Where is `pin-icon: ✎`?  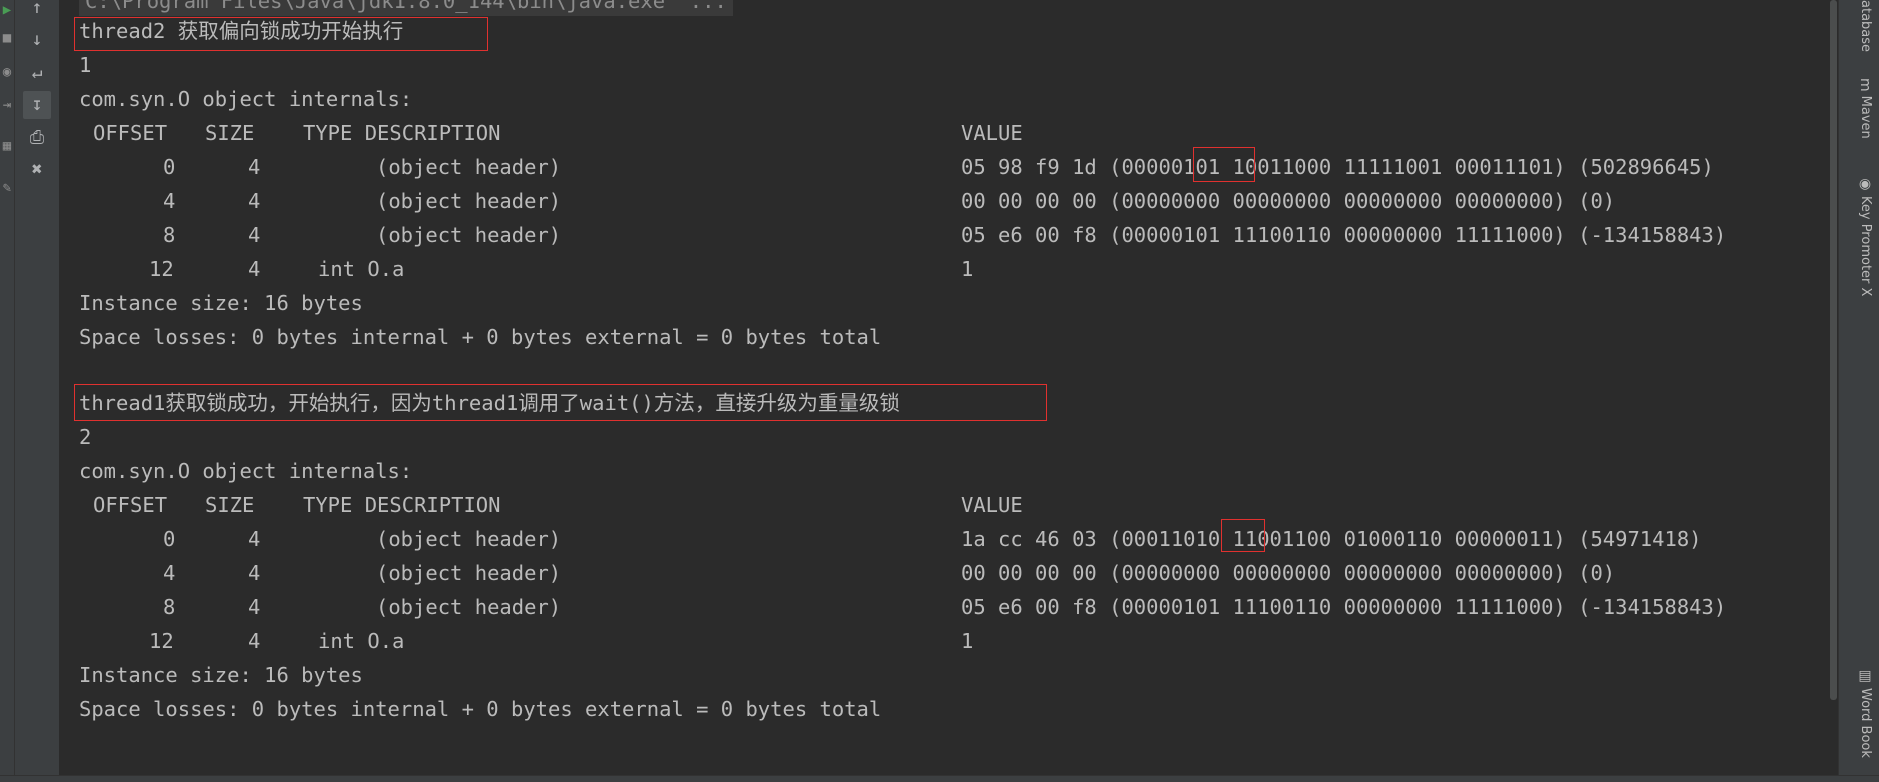 pin-icon: ✎ is located at coordinates (7, 188).